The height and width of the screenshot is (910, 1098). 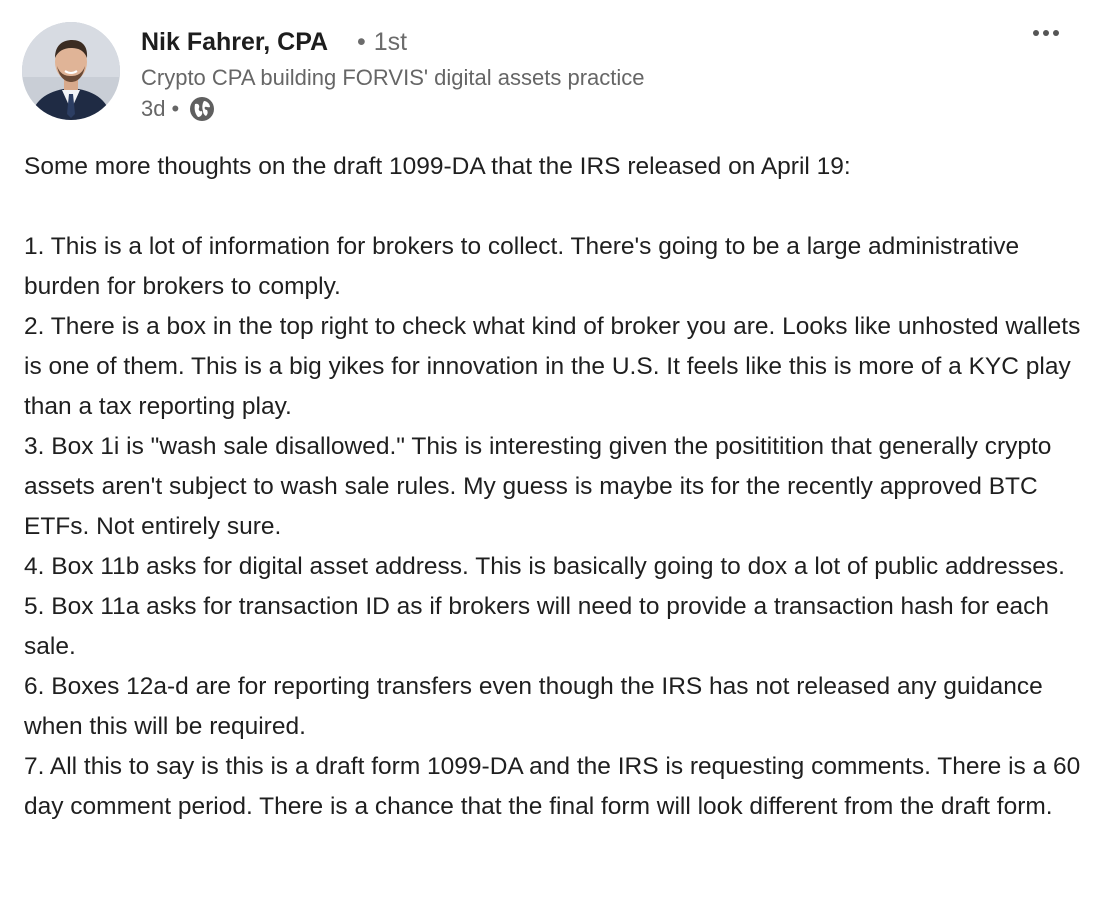 I want to click on avatar, so click(x=71, y=71).